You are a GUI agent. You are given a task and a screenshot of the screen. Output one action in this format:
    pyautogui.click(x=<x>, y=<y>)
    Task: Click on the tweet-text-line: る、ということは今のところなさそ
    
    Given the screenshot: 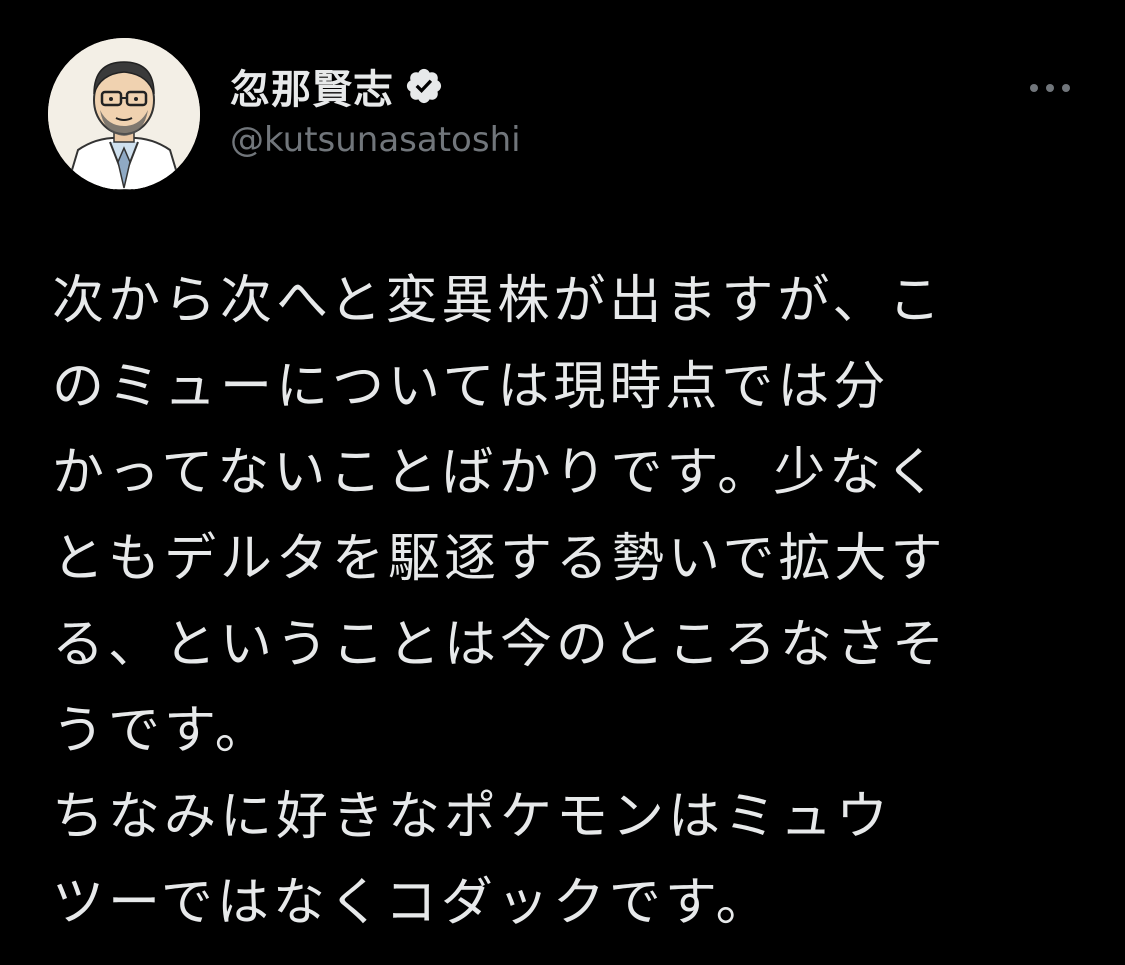 What is the action you would take?
    pyautogui.click(x=500, y=645)
    